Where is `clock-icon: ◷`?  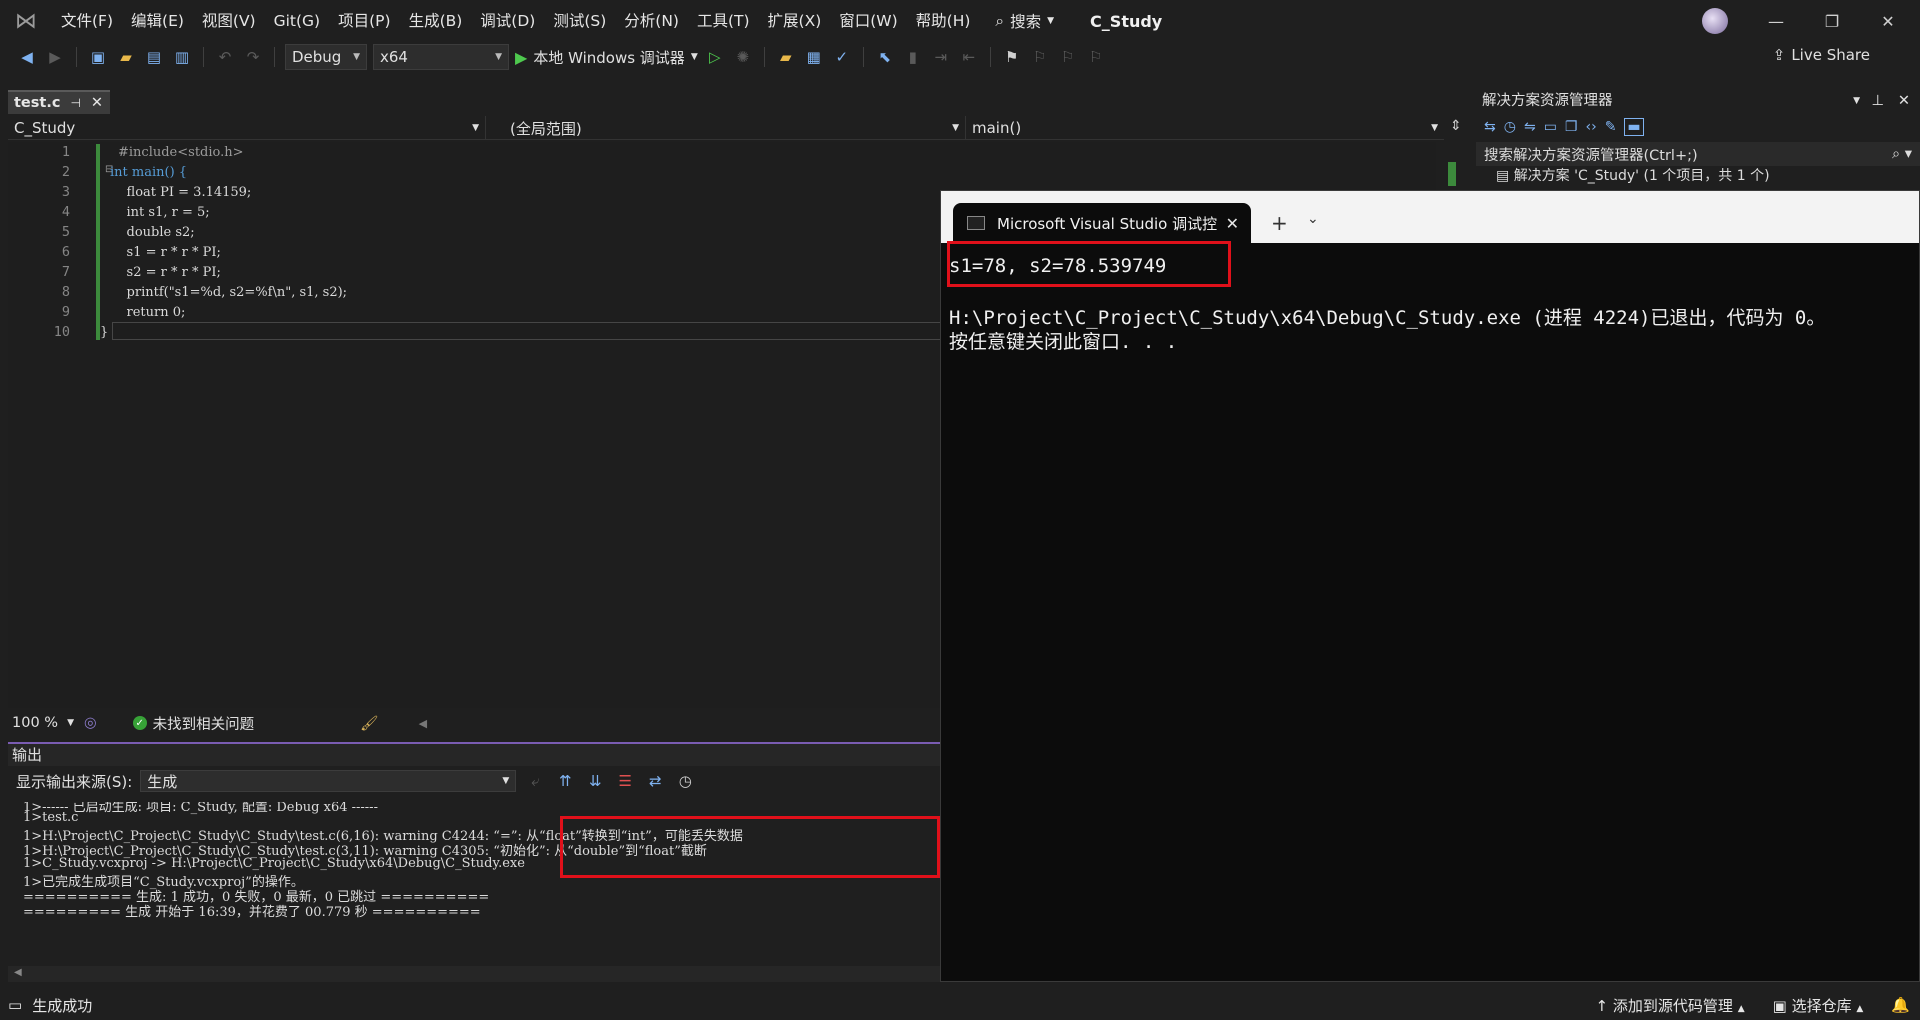
clock-icon: ◷ is located at coordinates (685, 781).